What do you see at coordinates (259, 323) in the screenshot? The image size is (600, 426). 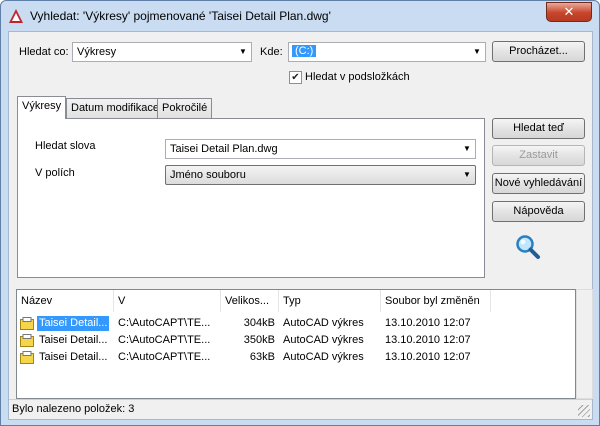 I see `cell-size: 304kB` at bounding box center [259, 323].